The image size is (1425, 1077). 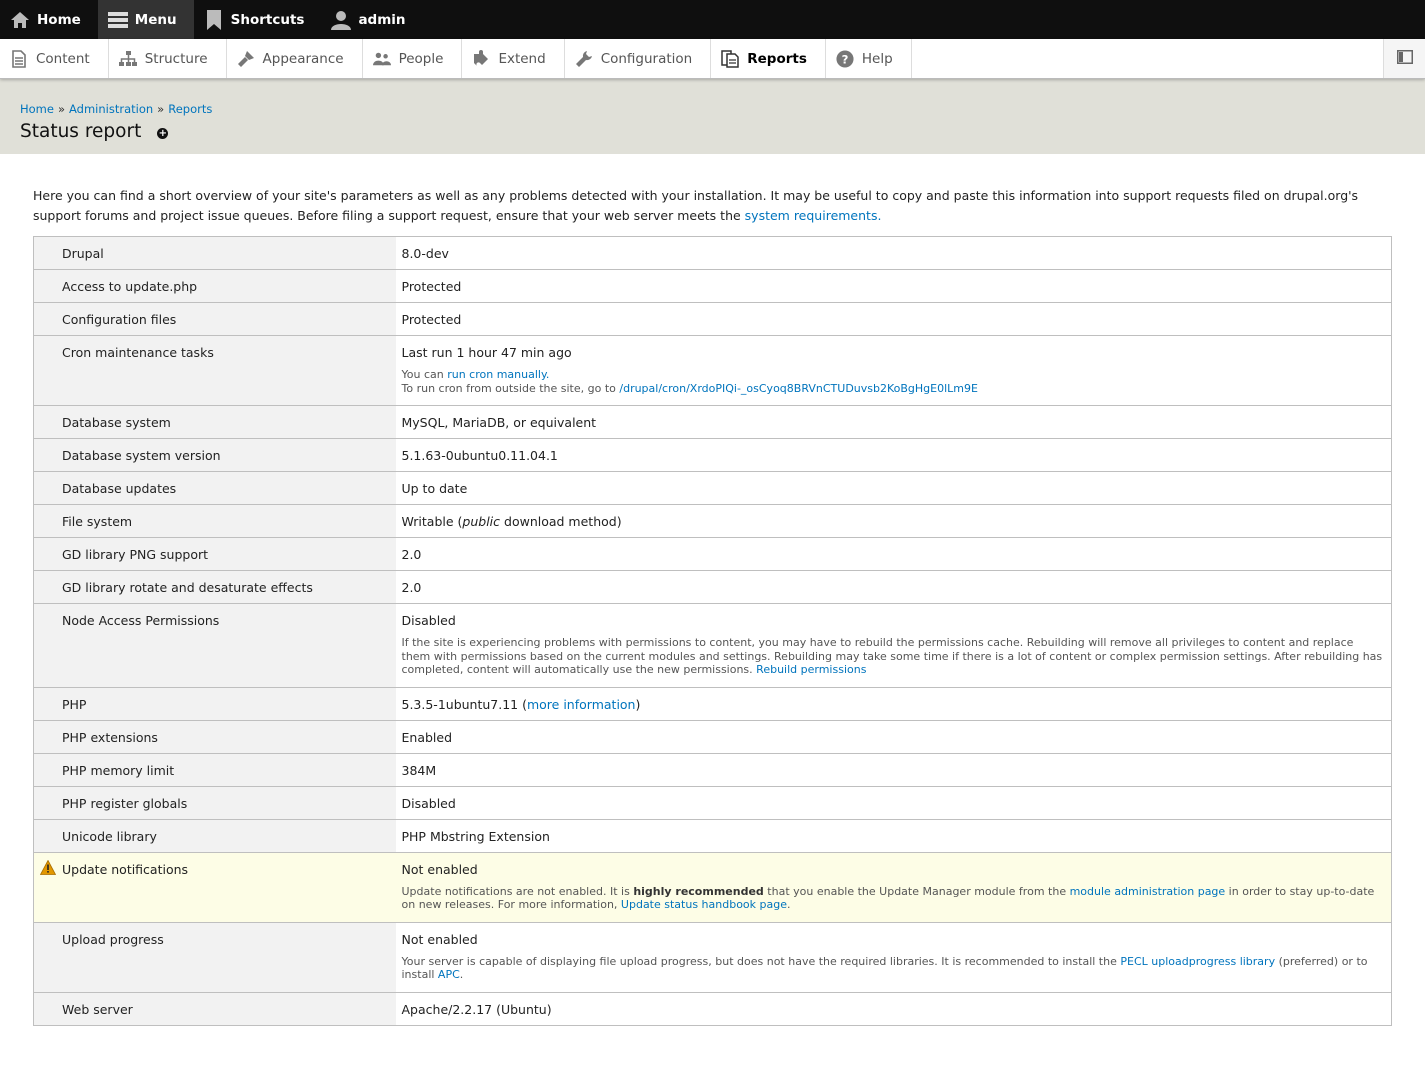 I want to click on node-access-status: Disabled, so click(x=428, y=620).